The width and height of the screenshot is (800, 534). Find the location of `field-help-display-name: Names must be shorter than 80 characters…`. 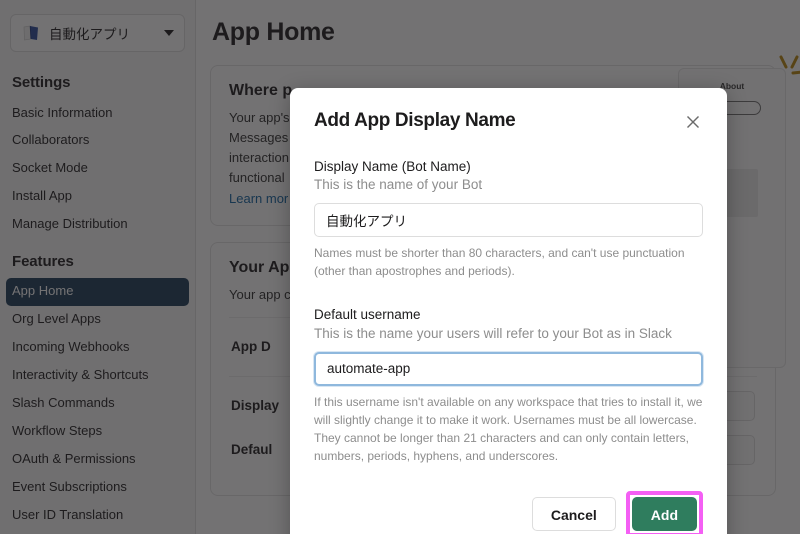

field-help-display-name: Names must be shorter than 80 characters… is located at coordinates (499, 262).